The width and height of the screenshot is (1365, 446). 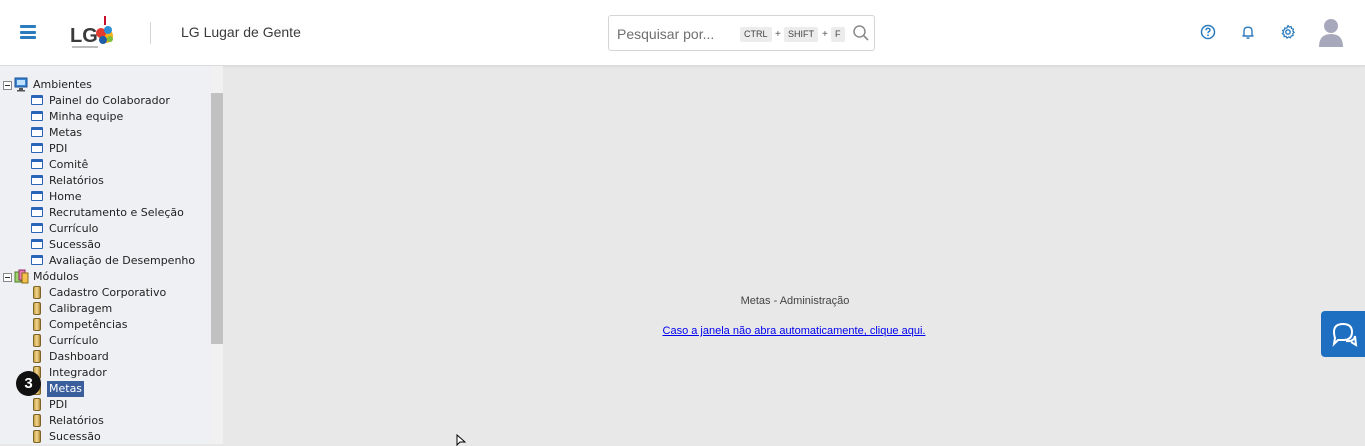 What do you see at coordinates (79, 357) in the screenshot?
I see `tree-item-label: Dashboard` at bounding box center [79, 357].